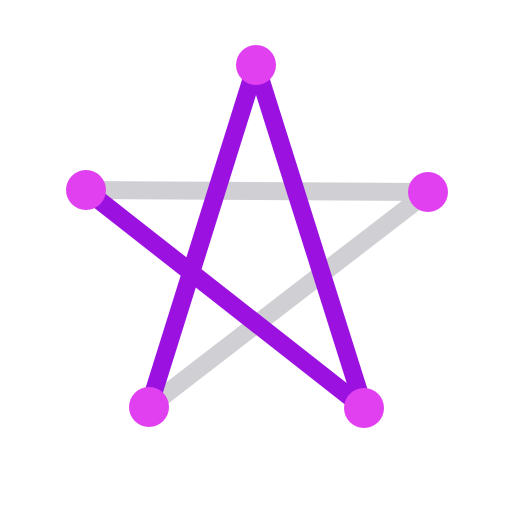  I want to click on node-top, so click(256, 65).